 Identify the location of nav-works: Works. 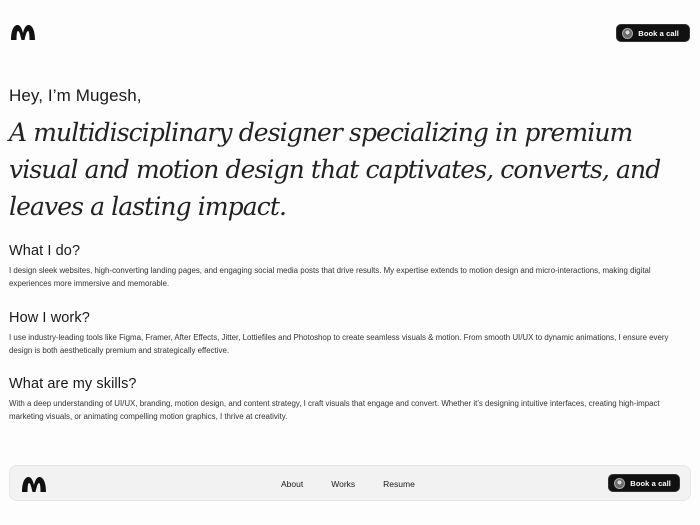
(343, 484).